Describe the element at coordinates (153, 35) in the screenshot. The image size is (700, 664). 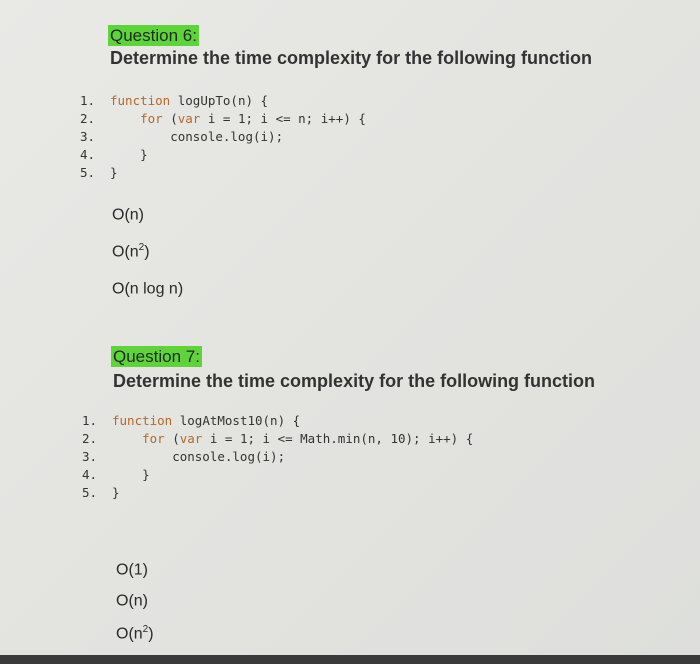
I see `question-label: Question 6:` at that location.